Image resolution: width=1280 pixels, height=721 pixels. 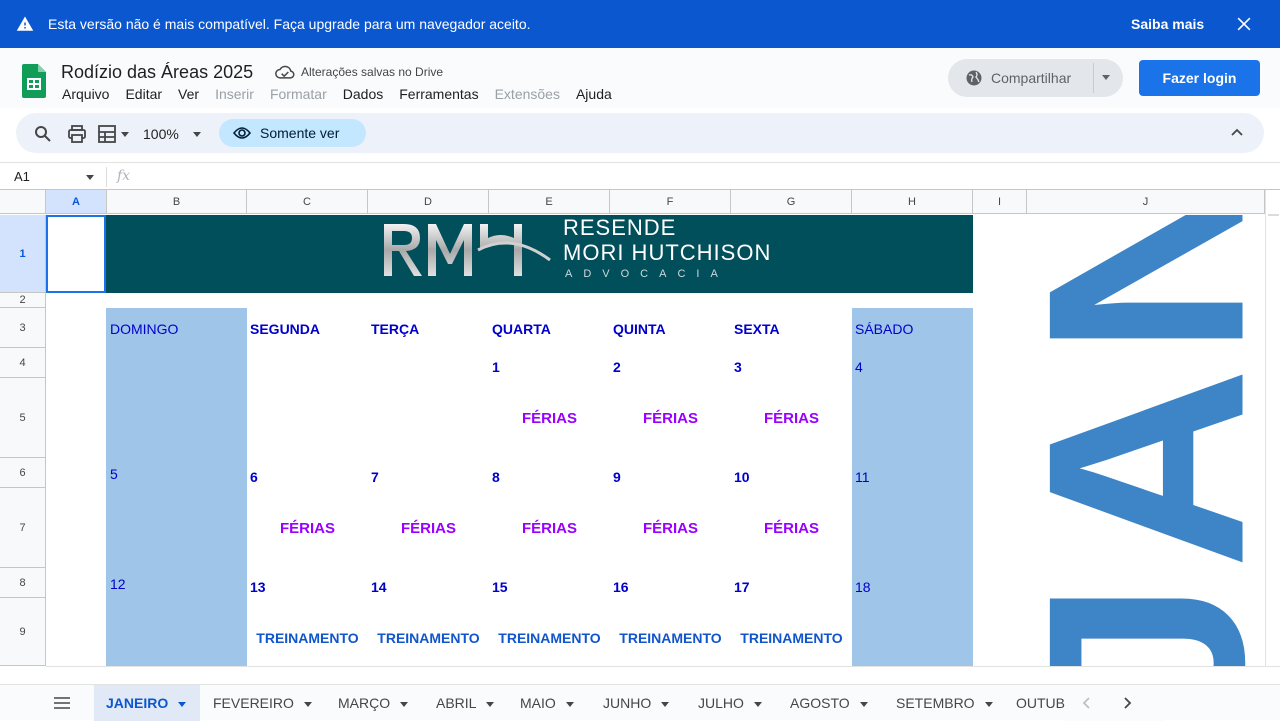 I want to click on row-header-7: 7, so click(x=23, y=528).